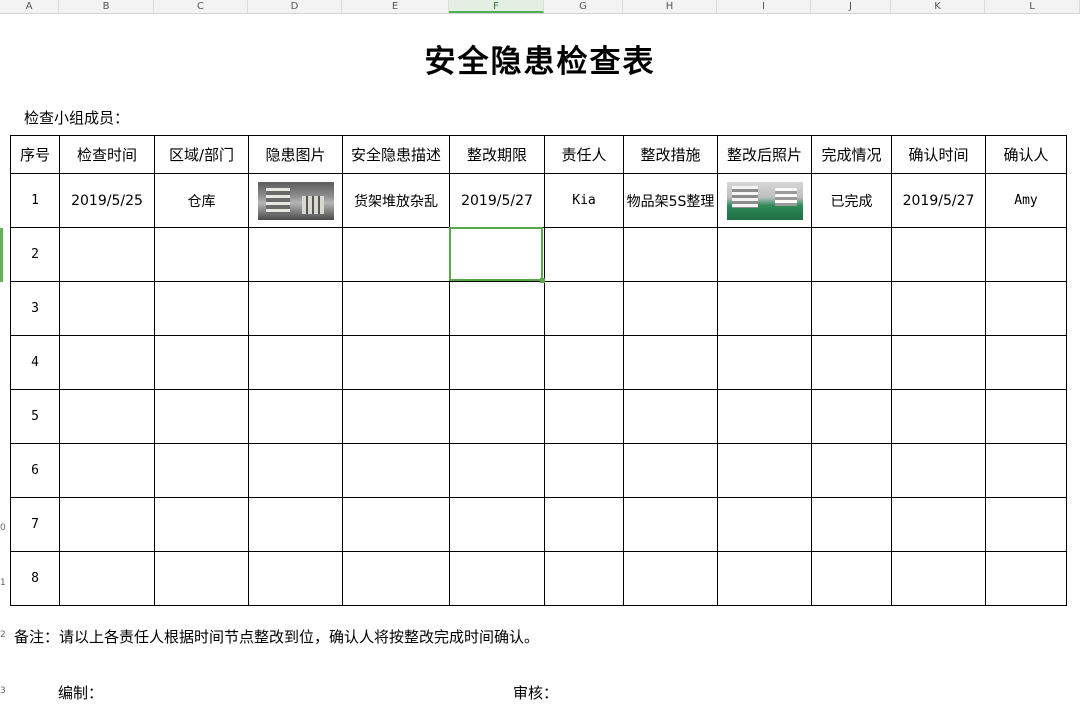 The width and height of the screenshot is (1080, 704). Describe the element at coordinates (764, 154) in the screenshot. I see `header-cell-after-photo: 整改后照片` at that location.